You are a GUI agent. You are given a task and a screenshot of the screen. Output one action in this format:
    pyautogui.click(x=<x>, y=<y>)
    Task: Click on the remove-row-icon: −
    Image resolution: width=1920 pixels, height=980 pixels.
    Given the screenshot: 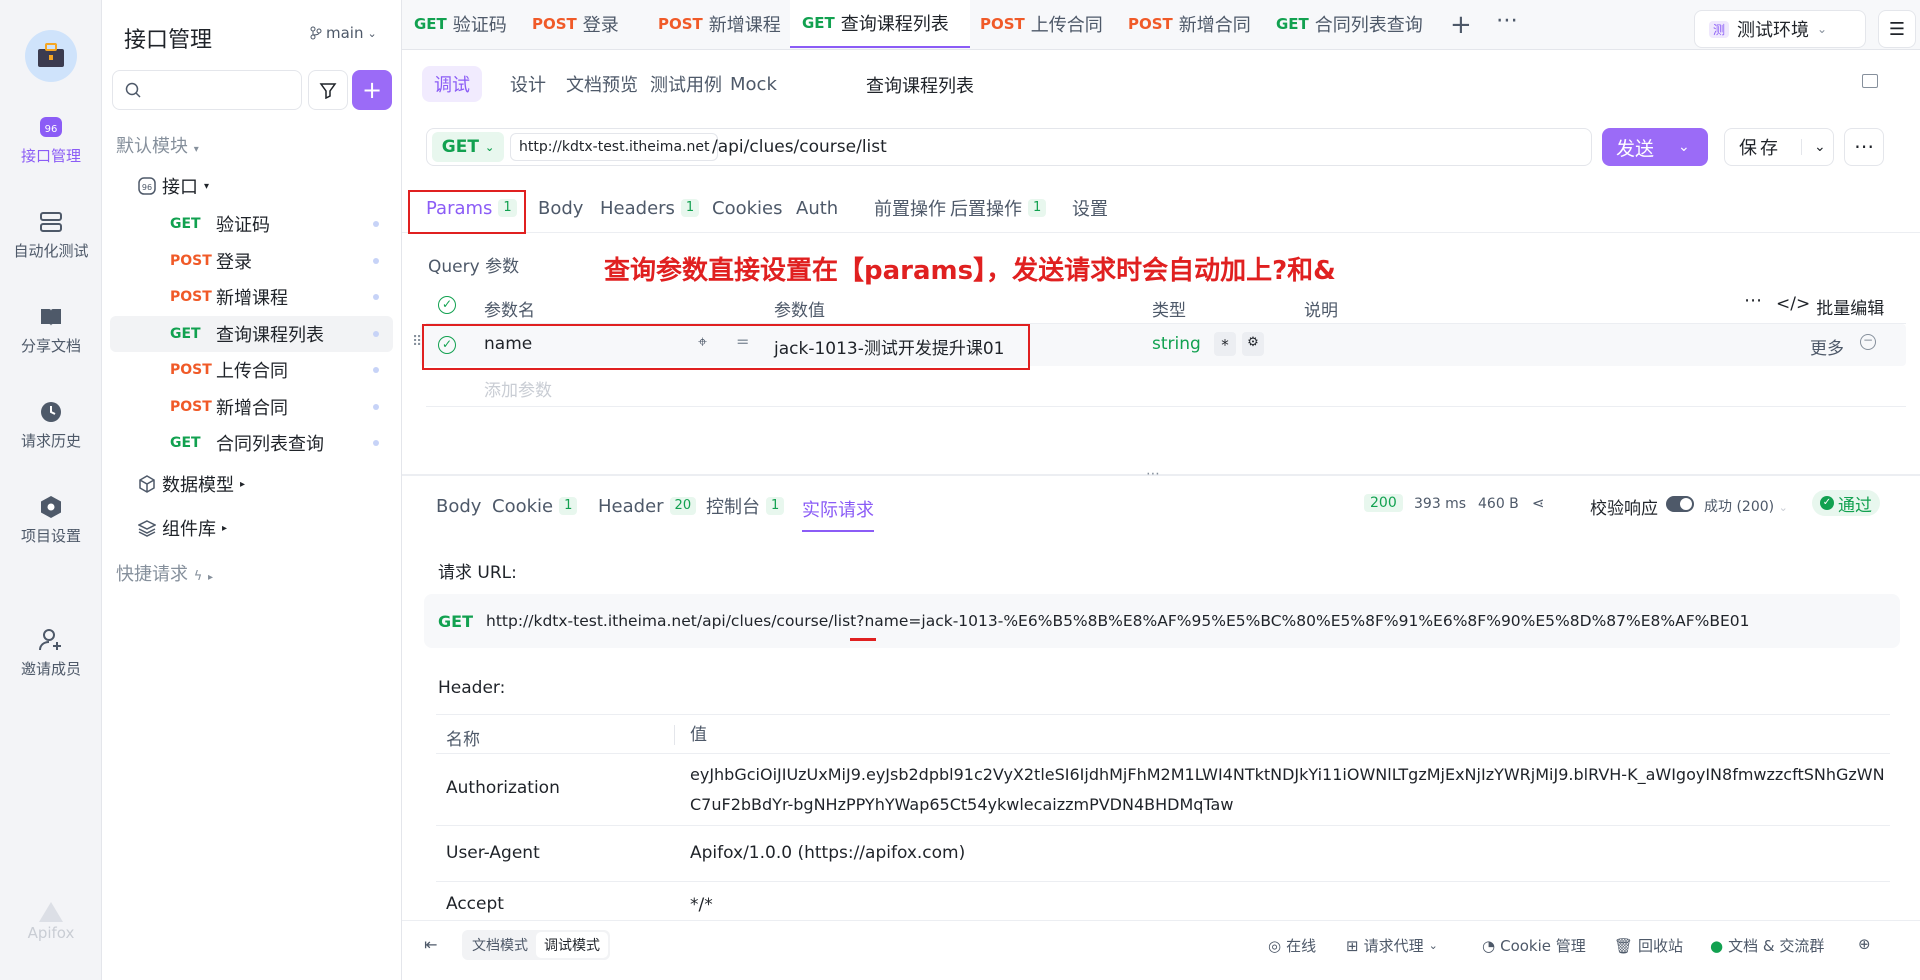 What is the action you would take?
    pyautogui.click(x=1868, y=342)
    